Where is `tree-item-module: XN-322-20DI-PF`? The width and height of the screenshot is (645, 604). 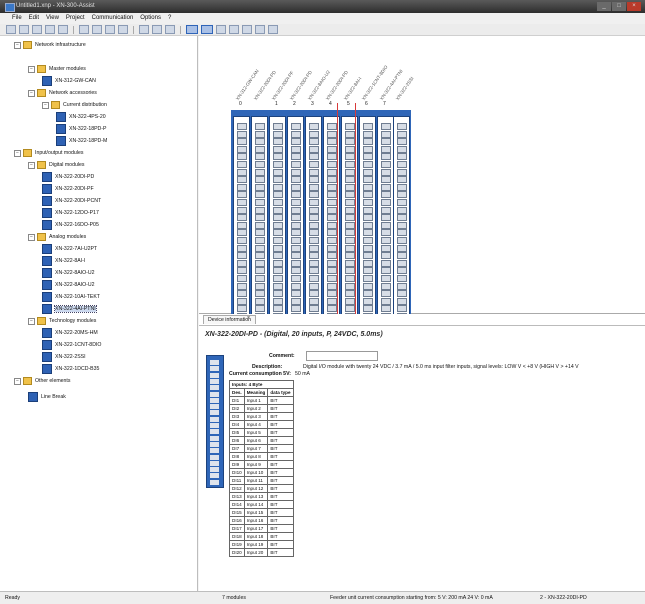 tree-item-module: XN-322-20DI-PF is located at coordinates (68, 189).